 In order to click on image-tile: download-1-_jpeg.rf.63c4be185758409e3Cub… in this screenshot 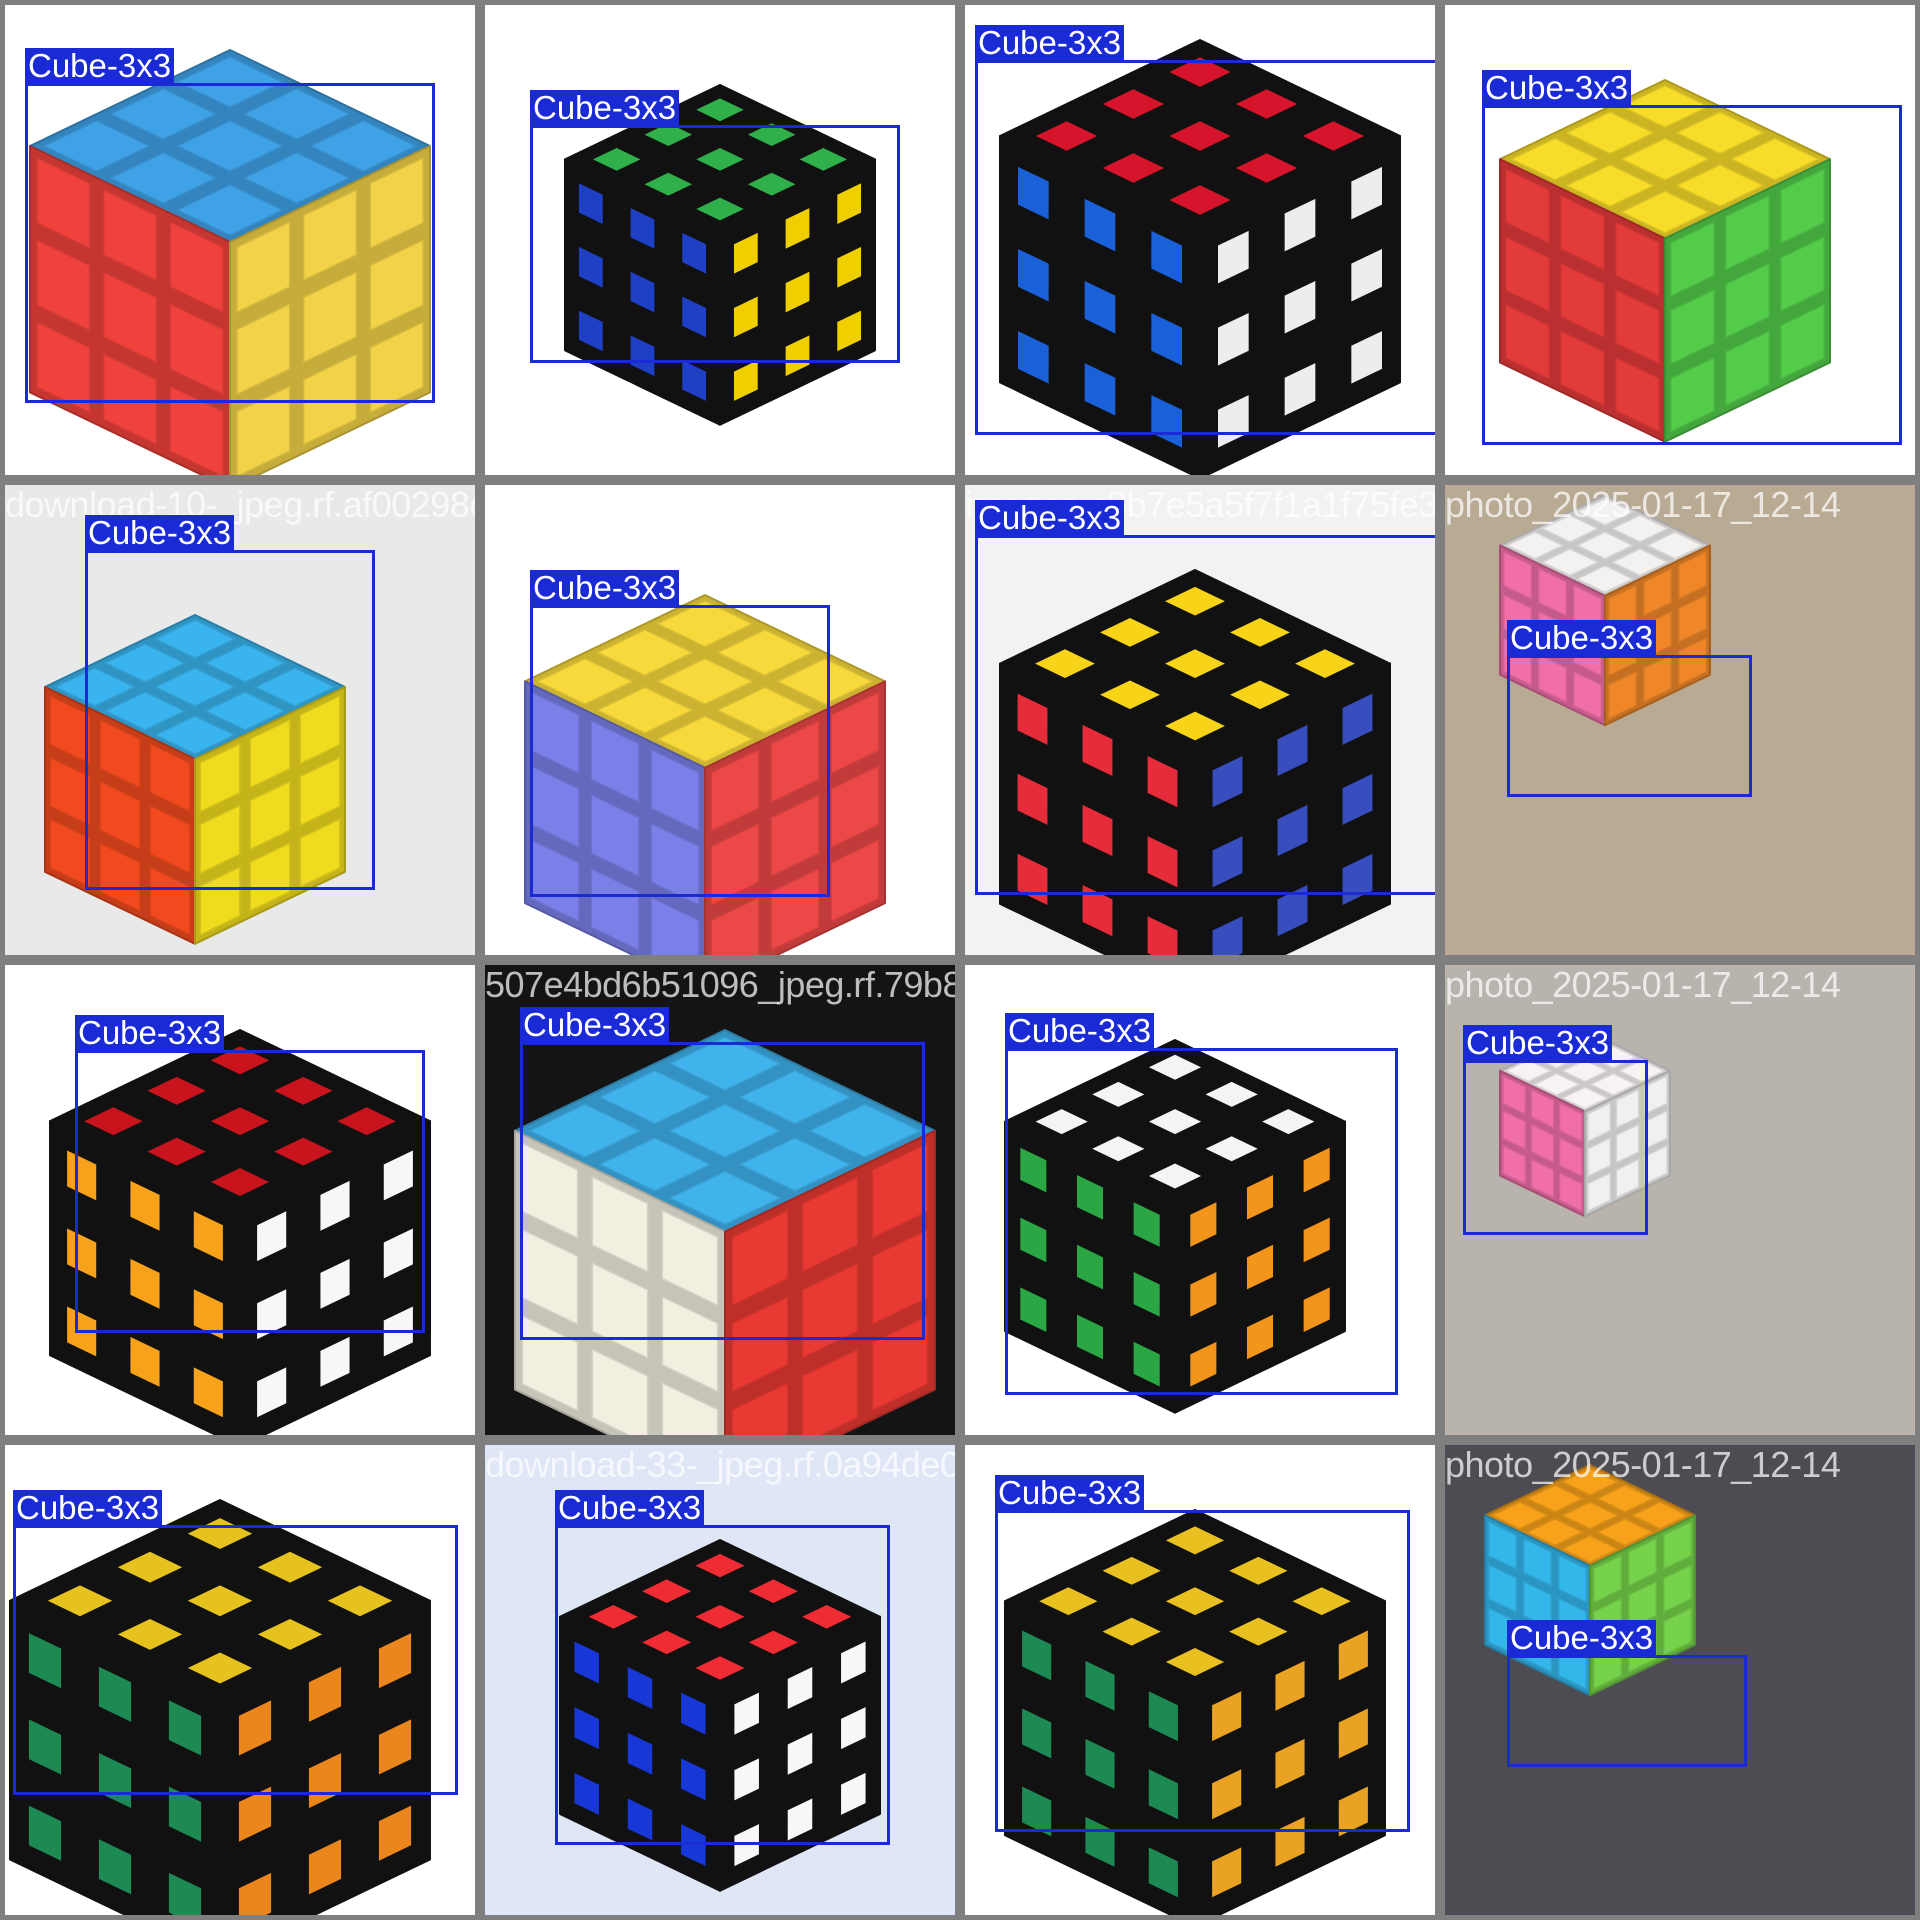, I will do `click(240, 240)`.